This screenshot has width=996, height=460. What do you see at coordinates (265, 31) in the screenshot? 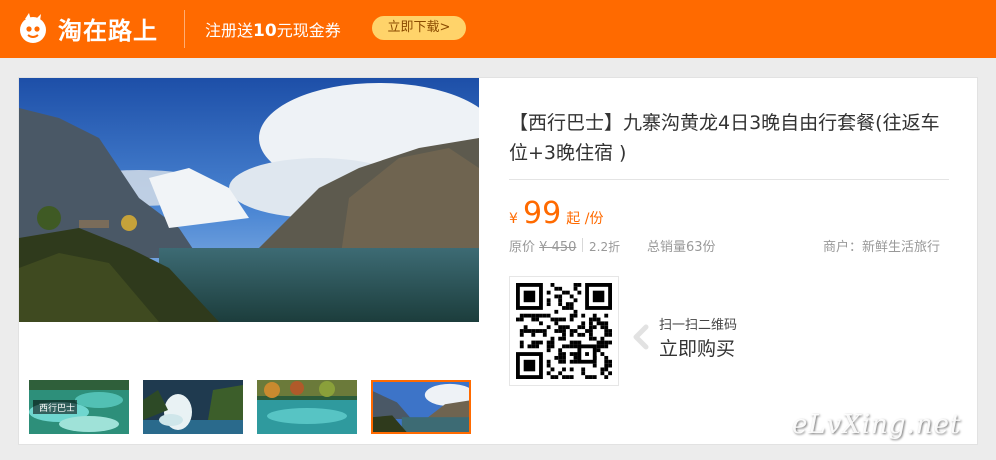
I see `promo-amount: 10` at bounding box center [265, 31].